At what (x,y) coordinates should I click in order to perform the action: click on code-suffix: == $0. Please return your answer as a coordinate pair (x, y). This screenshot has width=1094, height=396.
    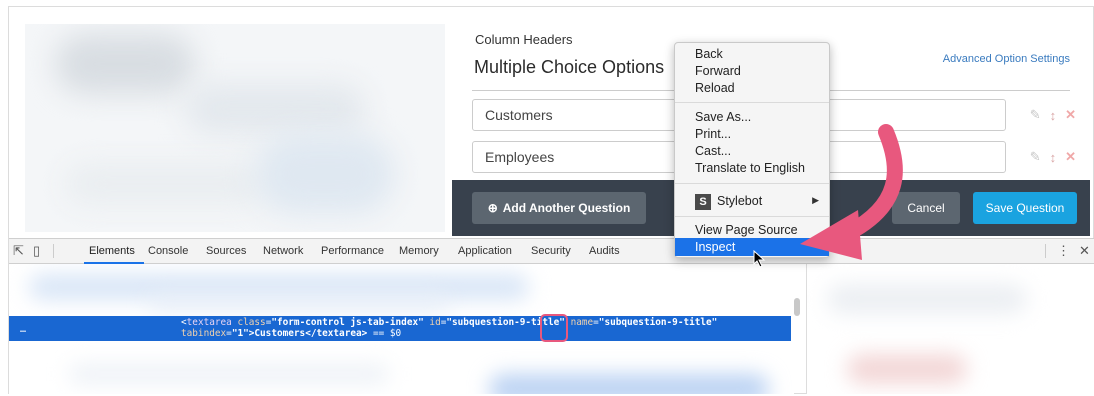
    Looking at the image, I should click on (387, 333).